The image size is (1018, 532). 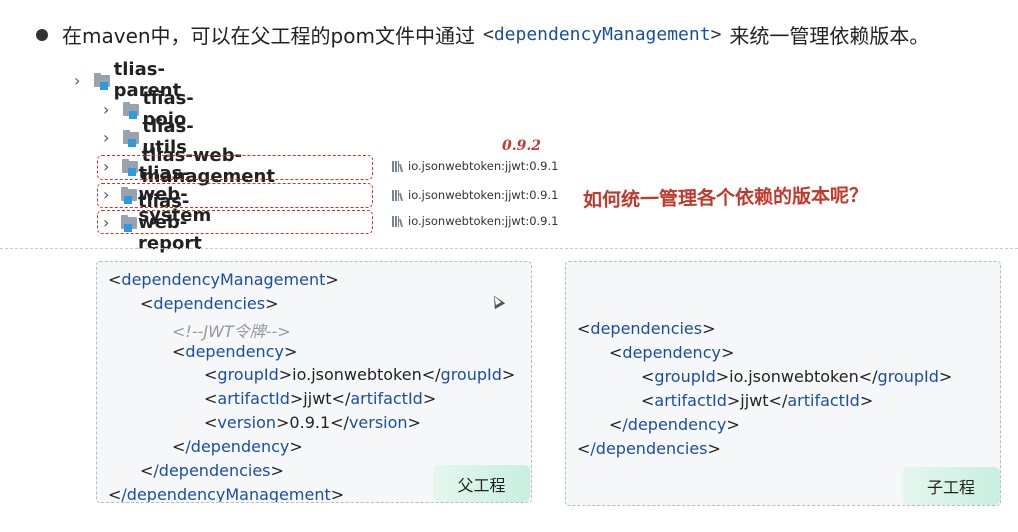 I want to click on header-text-before: 在maven中，可以在父工程的pom文件中通过, so click(x=268, y=36).